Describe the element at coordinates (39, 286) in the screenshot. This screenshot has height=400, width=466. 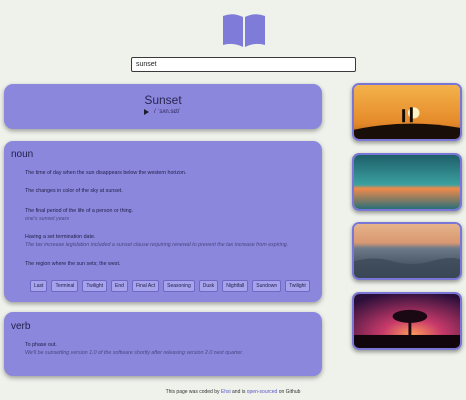
I see `synonym-chip: Last` at that location.